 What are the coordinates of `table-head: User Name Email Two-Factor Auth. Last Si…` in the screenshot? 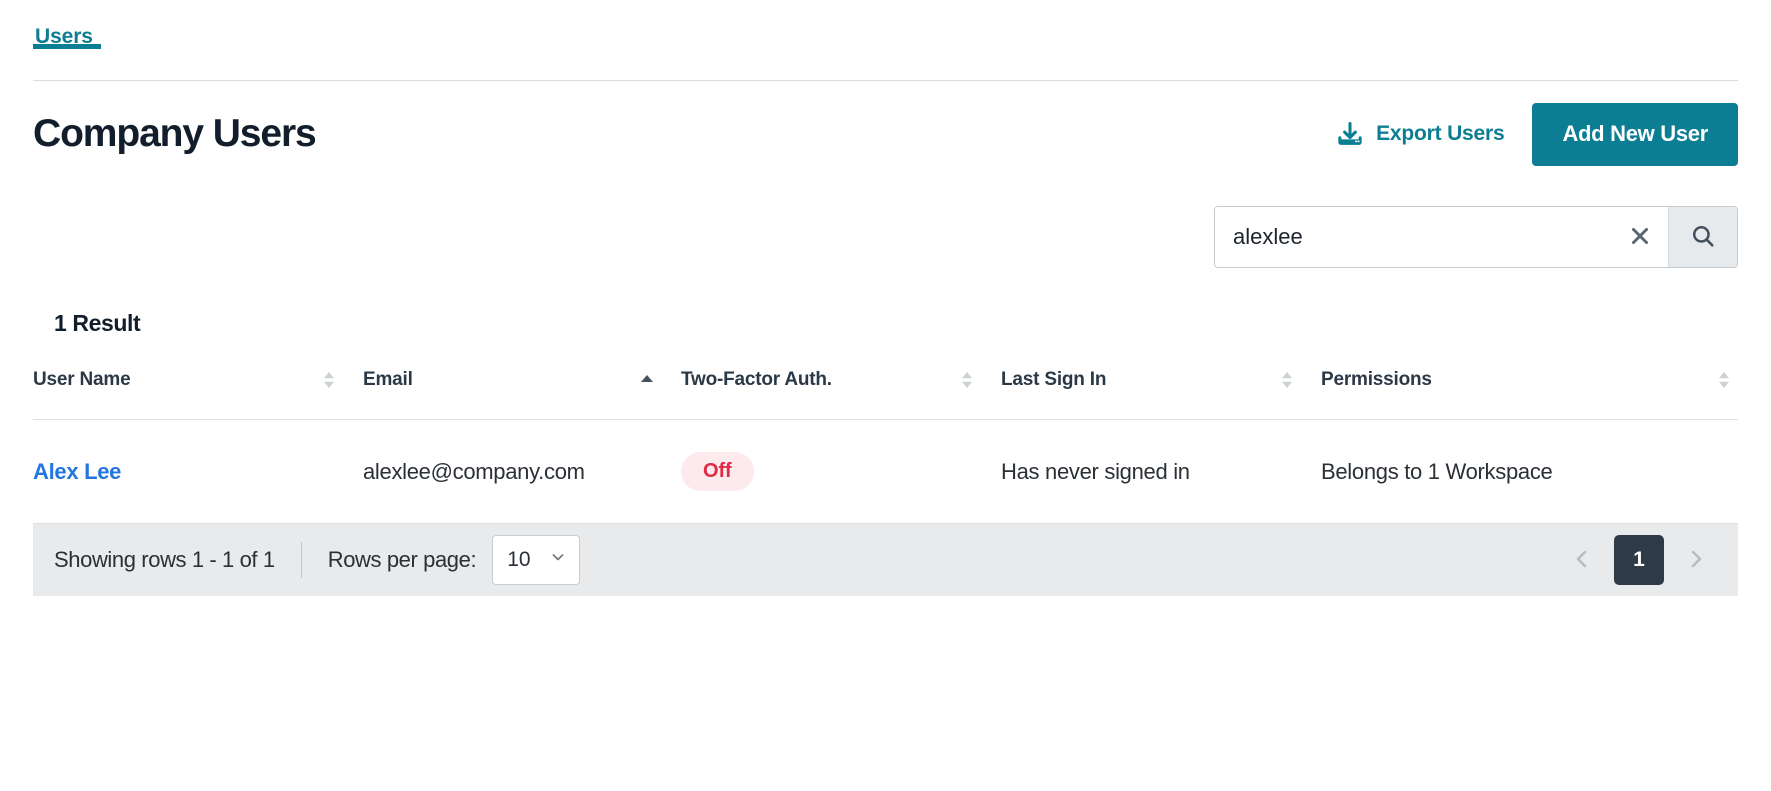 It's located at (885, 394).